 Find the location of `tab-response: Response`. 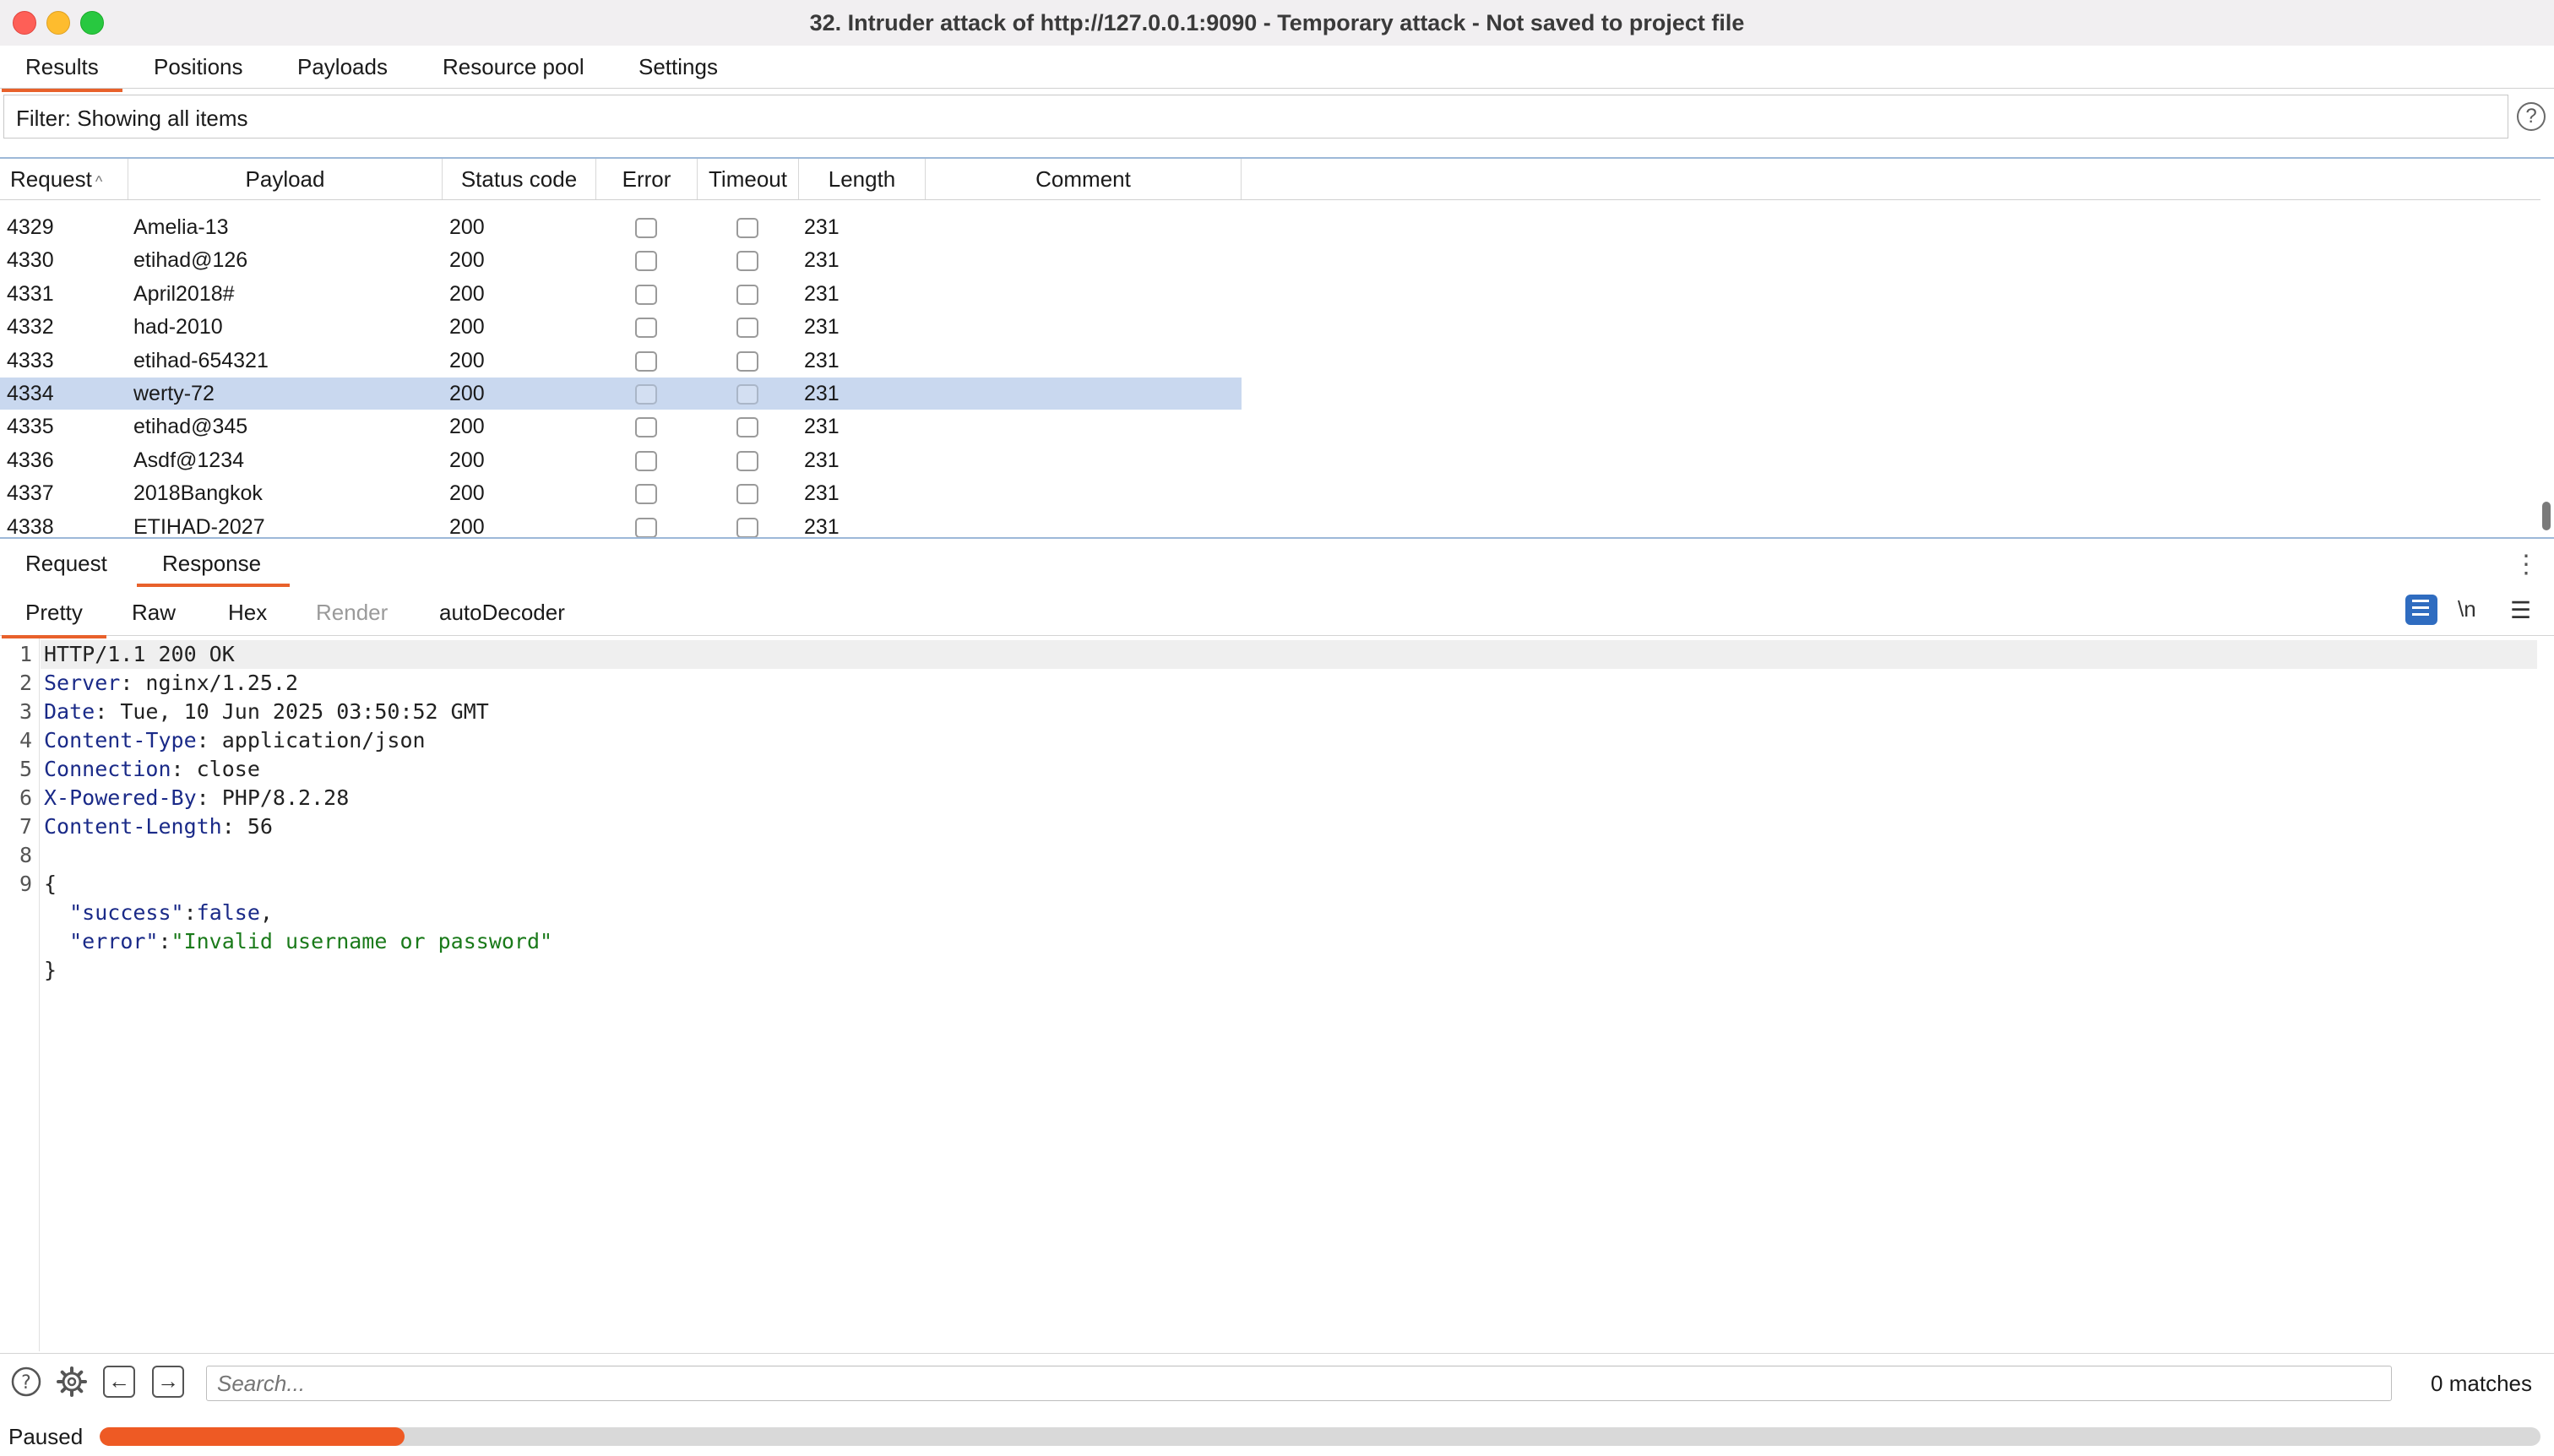

tab-response: Response is located at coordinates (213, 569).